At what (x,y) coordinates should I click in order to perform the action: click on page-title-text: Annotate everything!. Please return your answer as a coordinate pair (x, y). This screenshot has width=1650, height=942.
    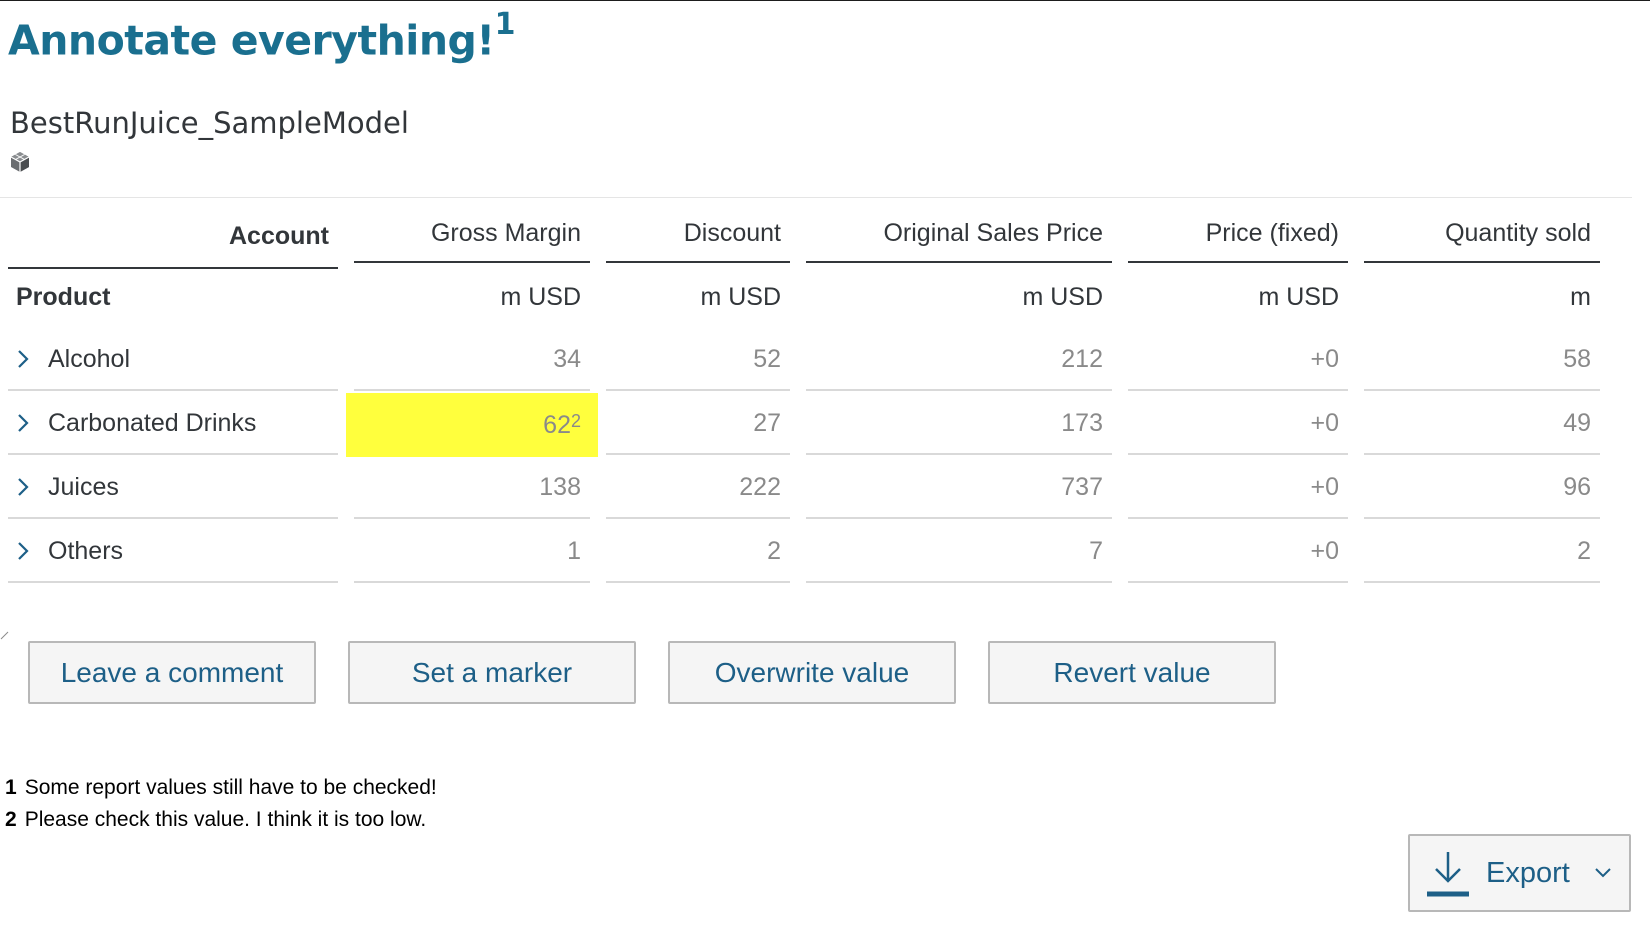
    Looking at the image, I should click on (251, 40).